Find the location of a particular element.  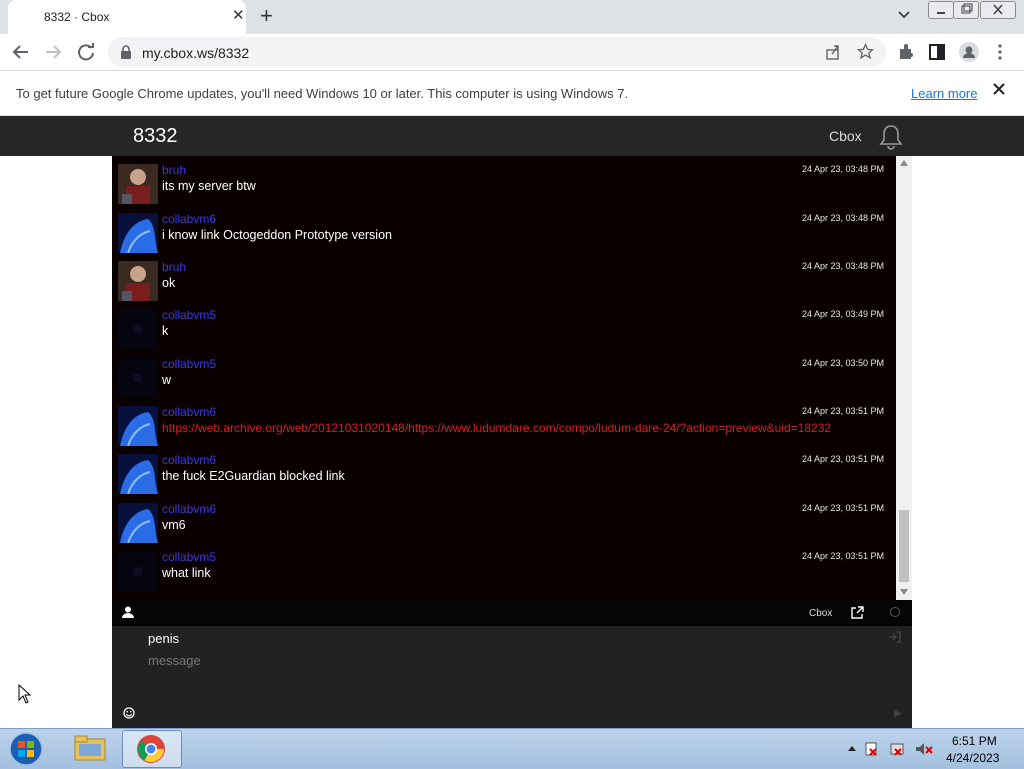

message-text: what link is located at coordinates (186, 573).